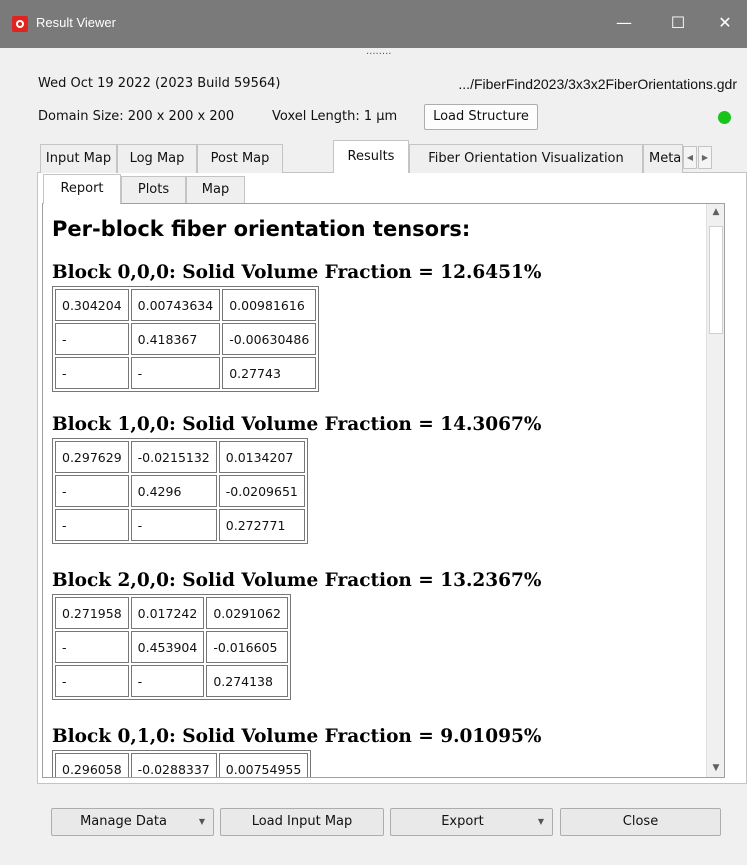 This screenshot has width=747, height=865. What do you see at coordinates (481, 117) in the screenshot?
I see `load-structure-button: Load Structure` at bounding box center [481, 117].